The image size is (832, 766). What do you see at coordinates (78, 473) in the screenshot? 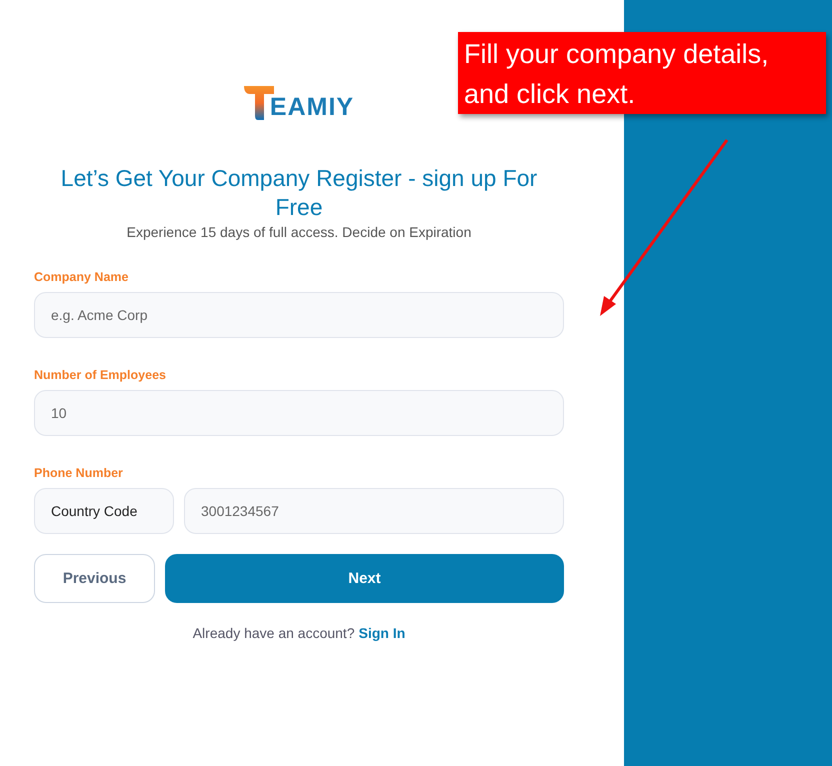
I see `field-label: Phone Number` at bounding box center [78, 473].